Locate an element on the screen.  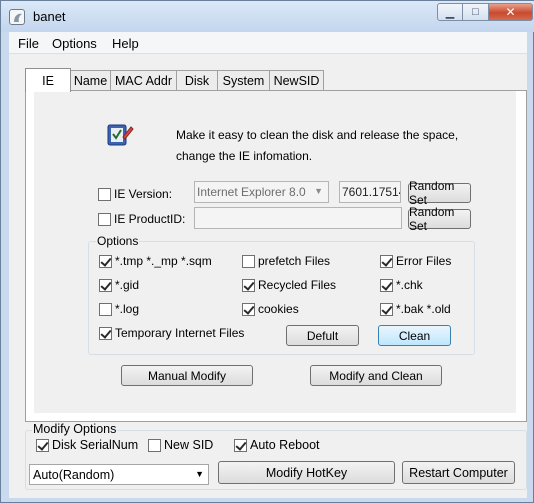
random-set-2-button: Random Set is located at coordinates (439, 219).